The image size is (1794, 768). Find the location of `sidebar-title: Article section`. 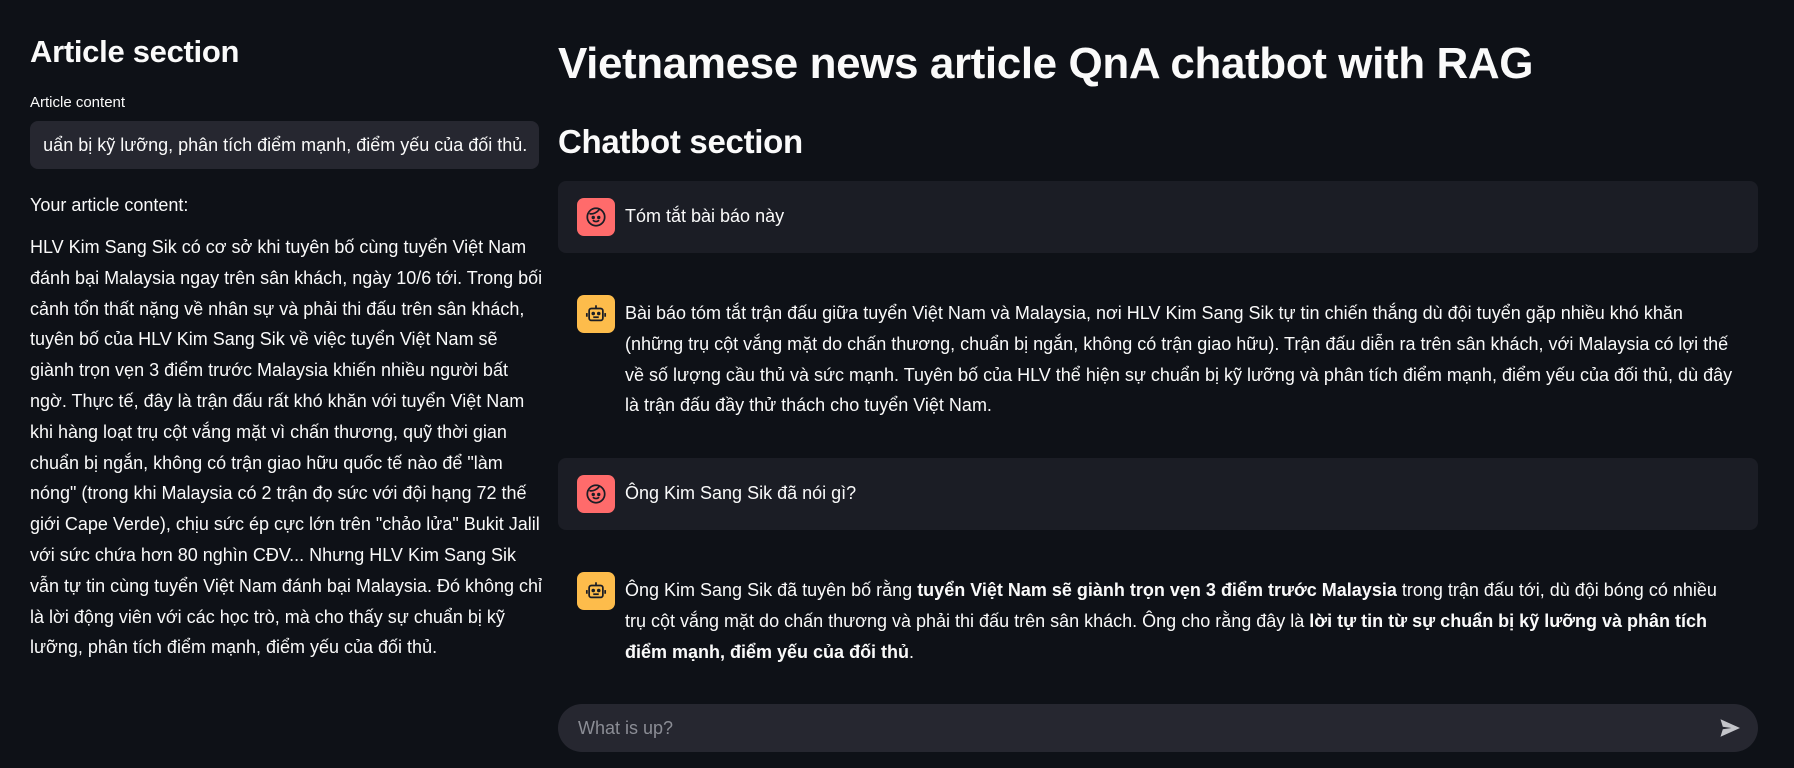

sidebar-title: Article section is located at coordinates (135, 51).